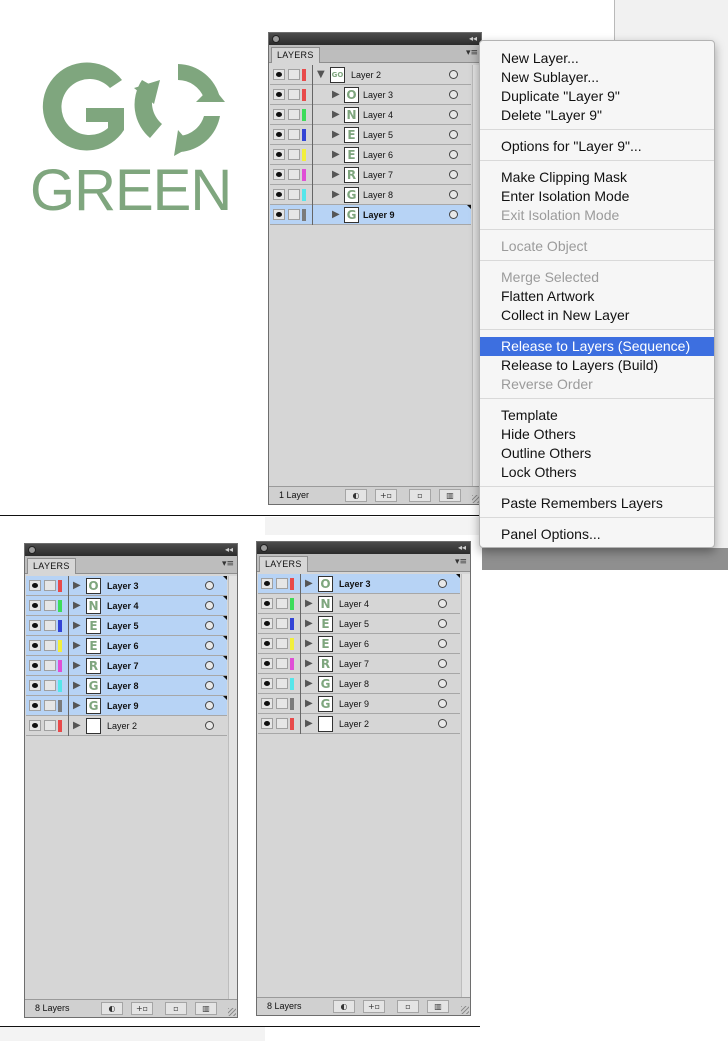 The width and height of the screenshot is (728, 1041). Describe the element at coordinates (375, 39) in the screenshot. I see `panel-titlebar: ◂◂` at that location.